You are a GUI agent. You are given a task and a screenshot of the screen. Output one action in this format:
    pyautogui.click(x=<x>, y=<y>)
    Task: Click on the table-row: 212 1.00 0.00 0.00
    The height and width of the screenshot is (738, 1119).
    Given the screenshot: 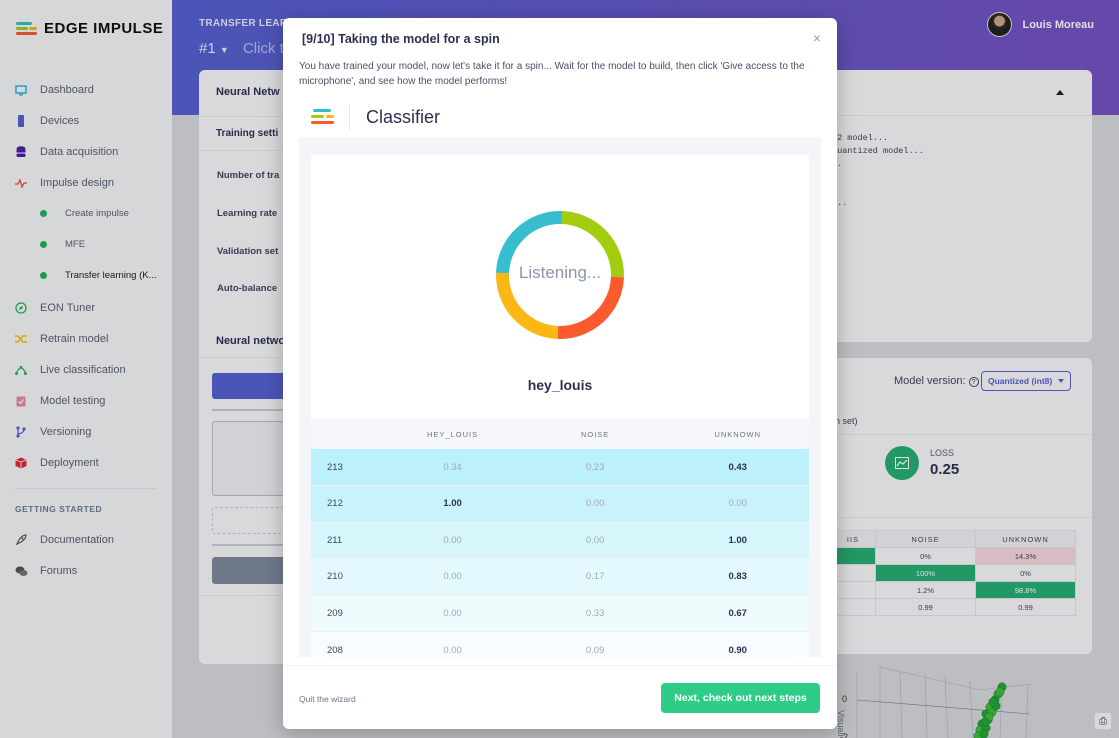 What is the action you would take?
    pyautogui.click(x=560, y=503)
    